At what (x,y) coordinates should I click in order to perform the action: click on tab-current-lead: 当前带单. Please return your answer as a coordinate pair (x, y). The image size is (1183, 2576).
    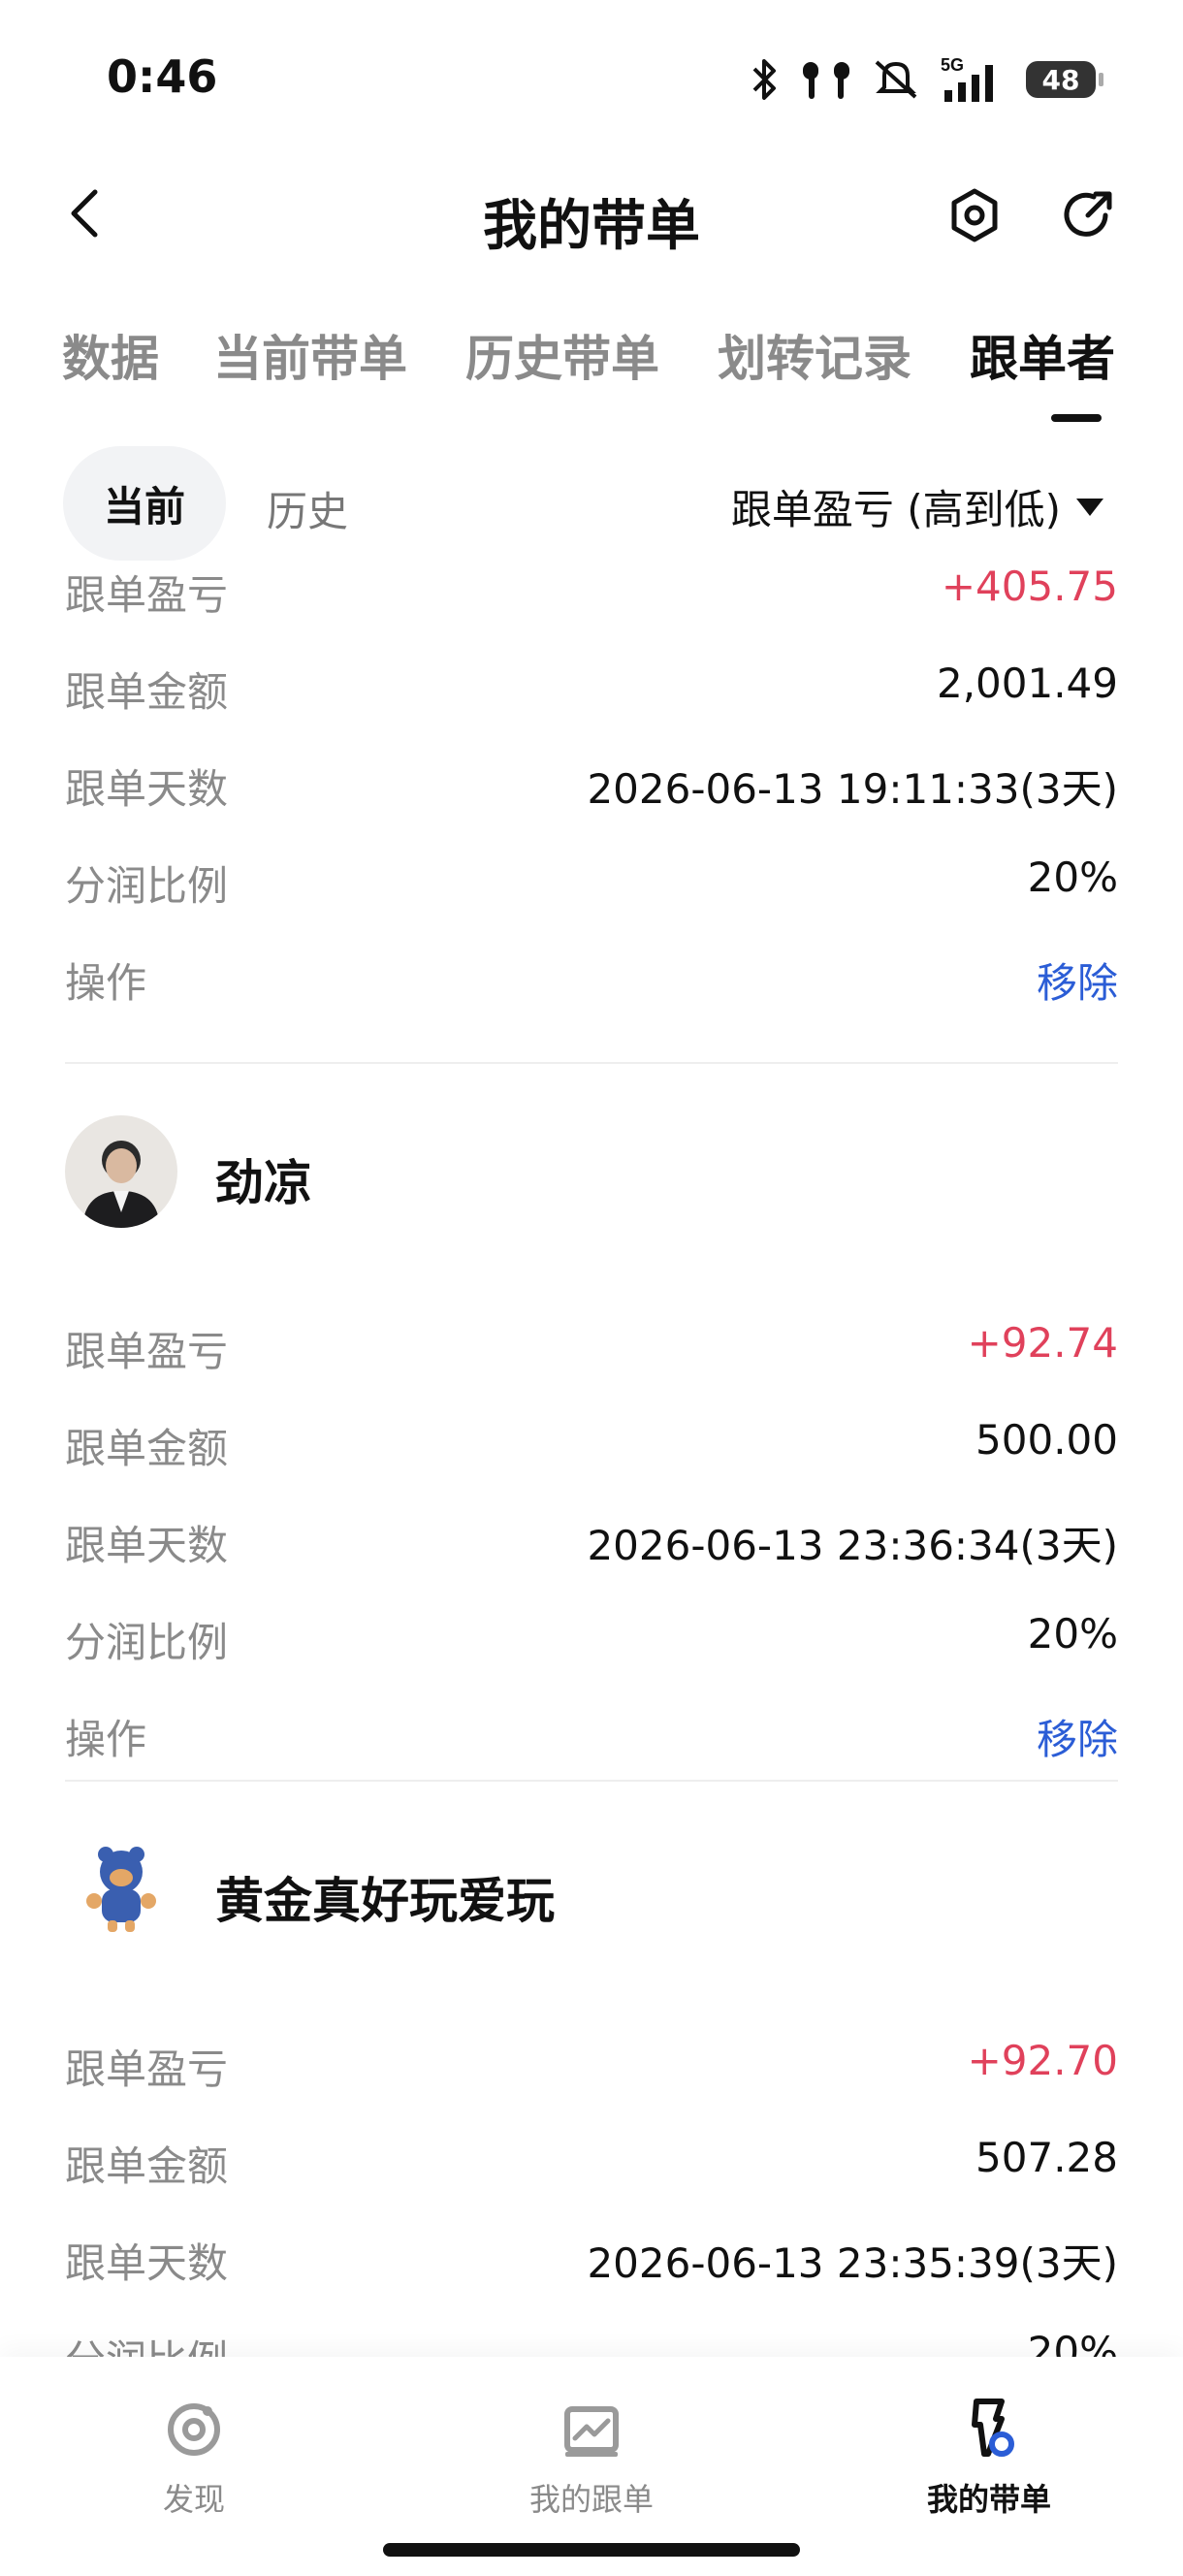
    Looking at the image, I should click on (310, 355).